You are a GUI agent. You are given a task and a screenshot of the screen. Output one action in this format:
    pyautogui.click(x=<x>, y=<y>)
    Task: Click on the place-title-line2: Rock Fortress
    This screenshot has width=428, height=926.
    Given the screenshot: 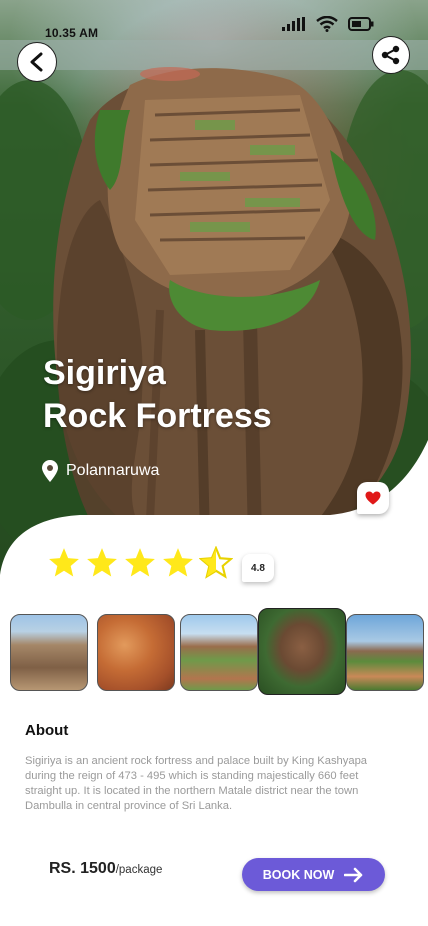 What is the action you would take?
    pyautogui.click(x=157, y=416)
    